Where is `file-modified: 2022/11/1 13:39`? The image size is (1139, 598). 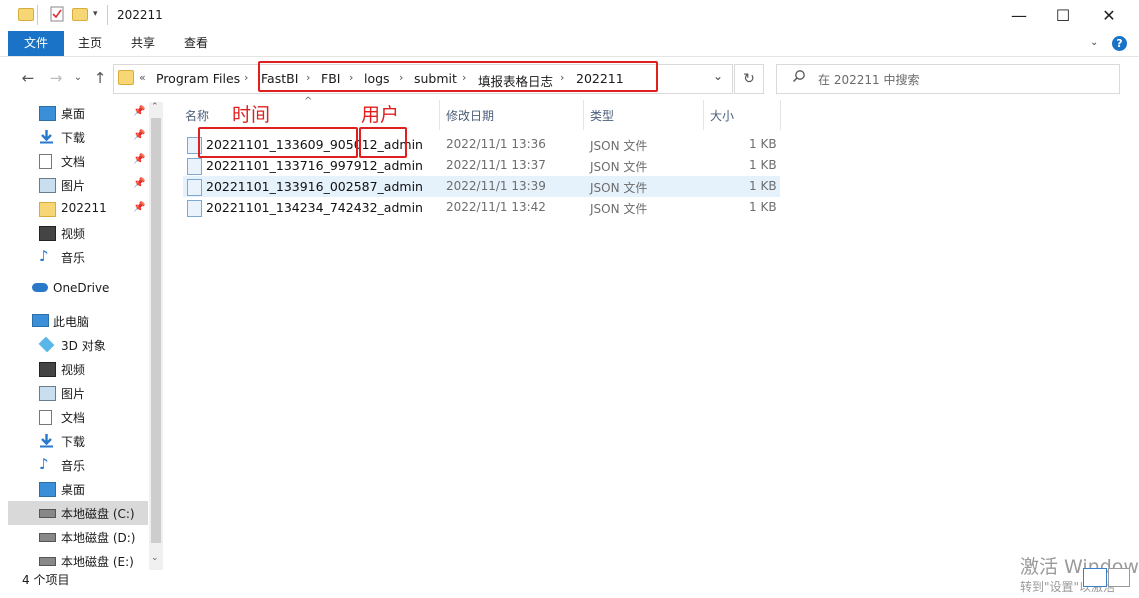
file-modified: 2022/11/1 13:39 is located at coordinates (496, 186).